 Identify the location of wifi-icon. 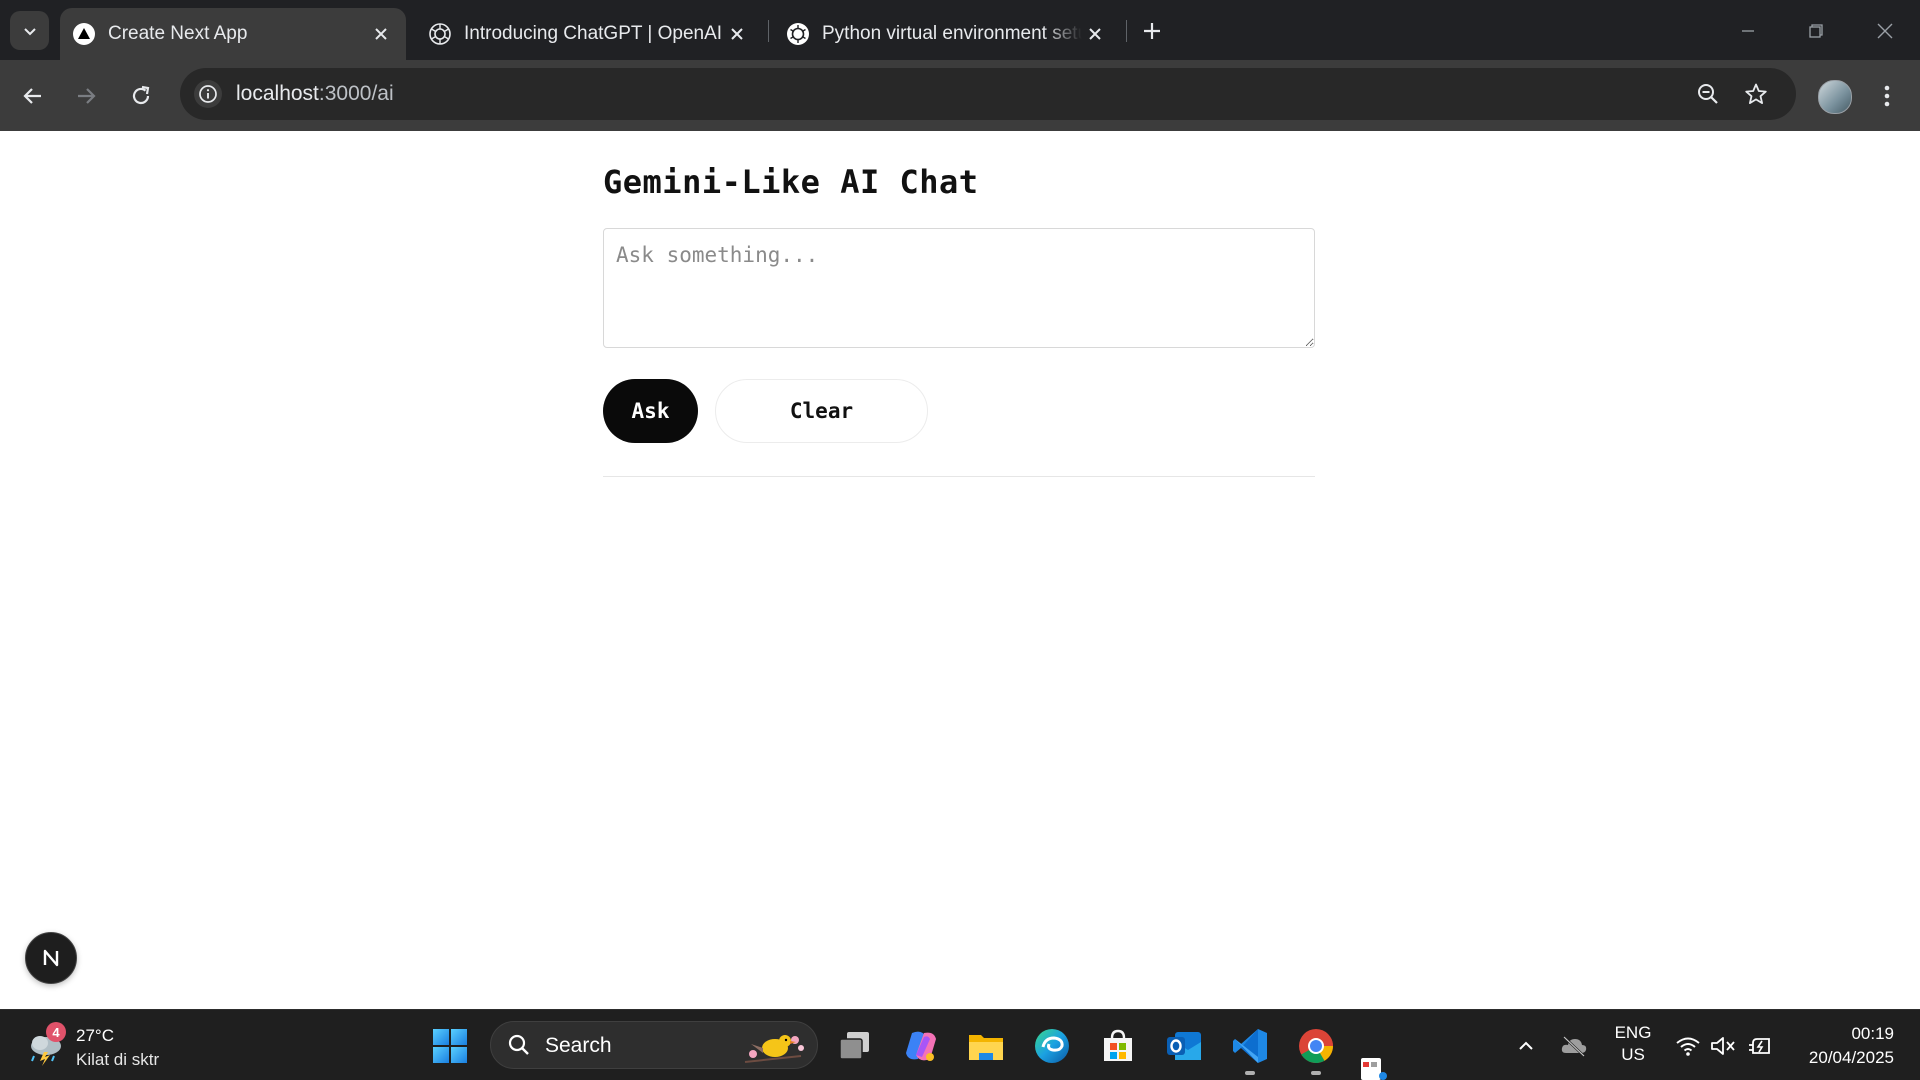
(1688, 1046).